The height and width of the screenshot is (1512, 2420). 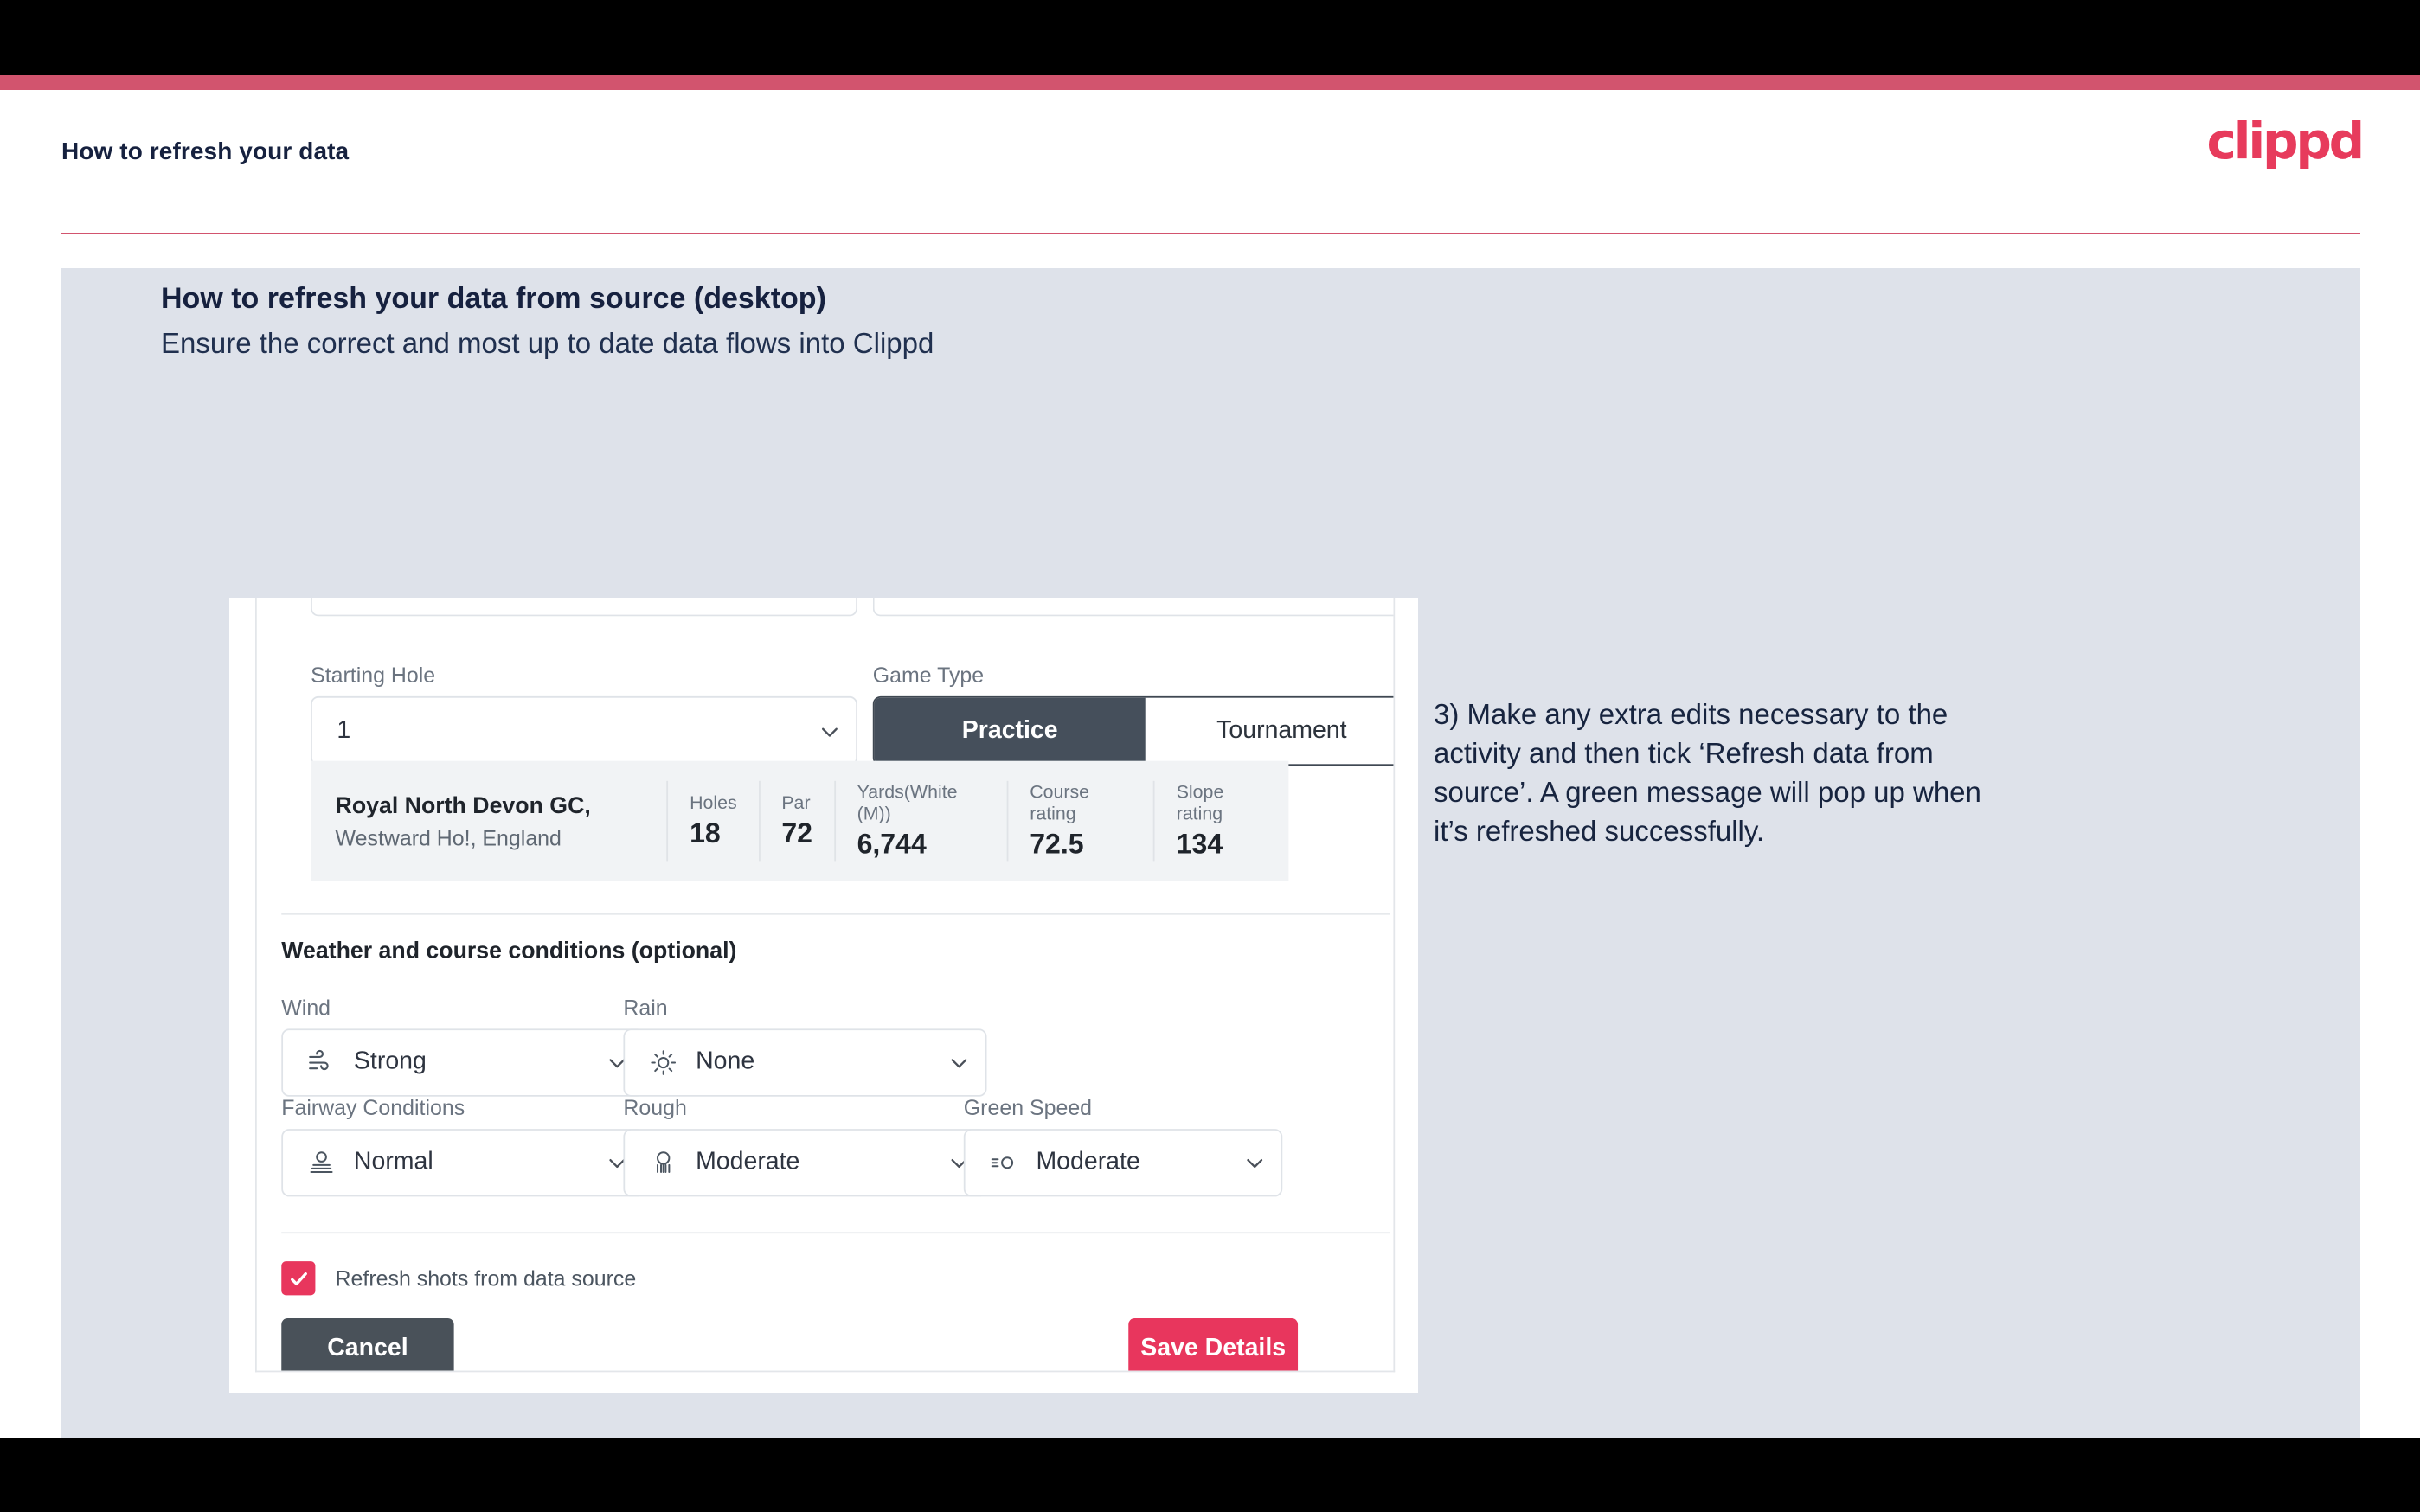 I want to click on rain-value: None, so click(x=725, y=1061).